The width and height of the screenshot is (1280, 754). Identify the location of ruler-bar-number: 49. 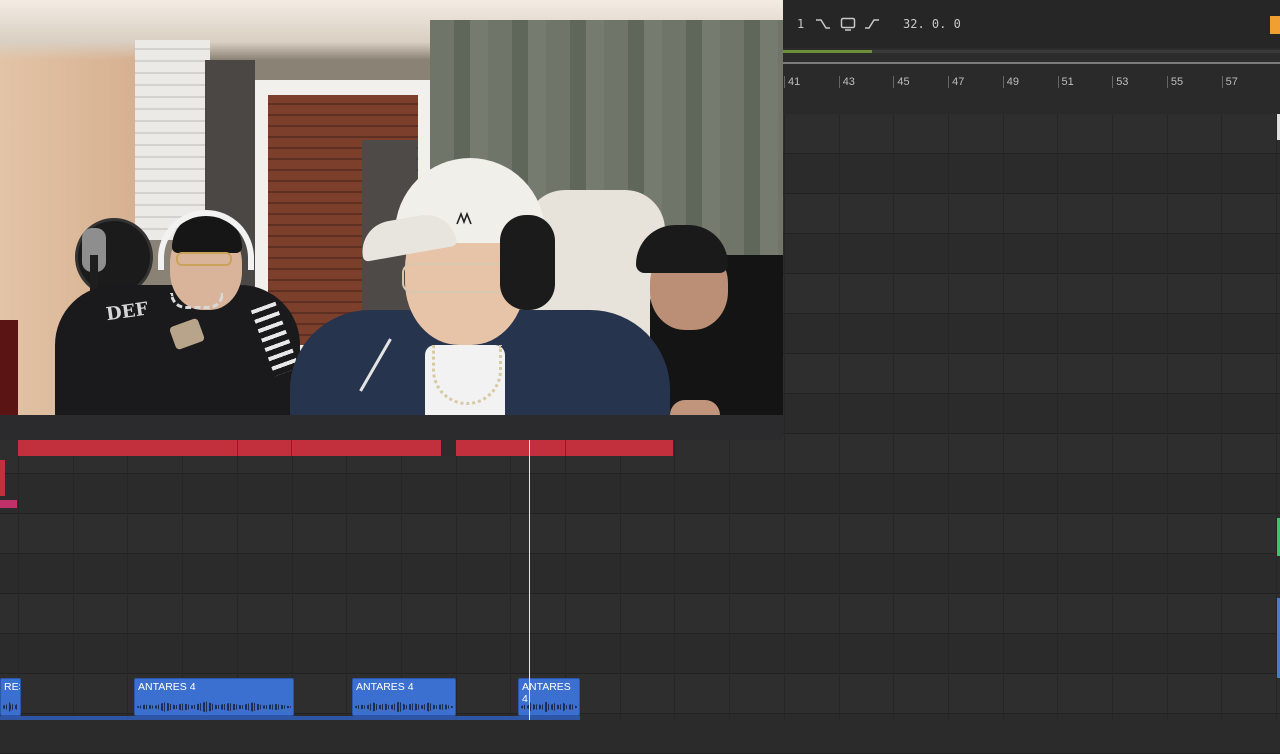
(1013, 82).